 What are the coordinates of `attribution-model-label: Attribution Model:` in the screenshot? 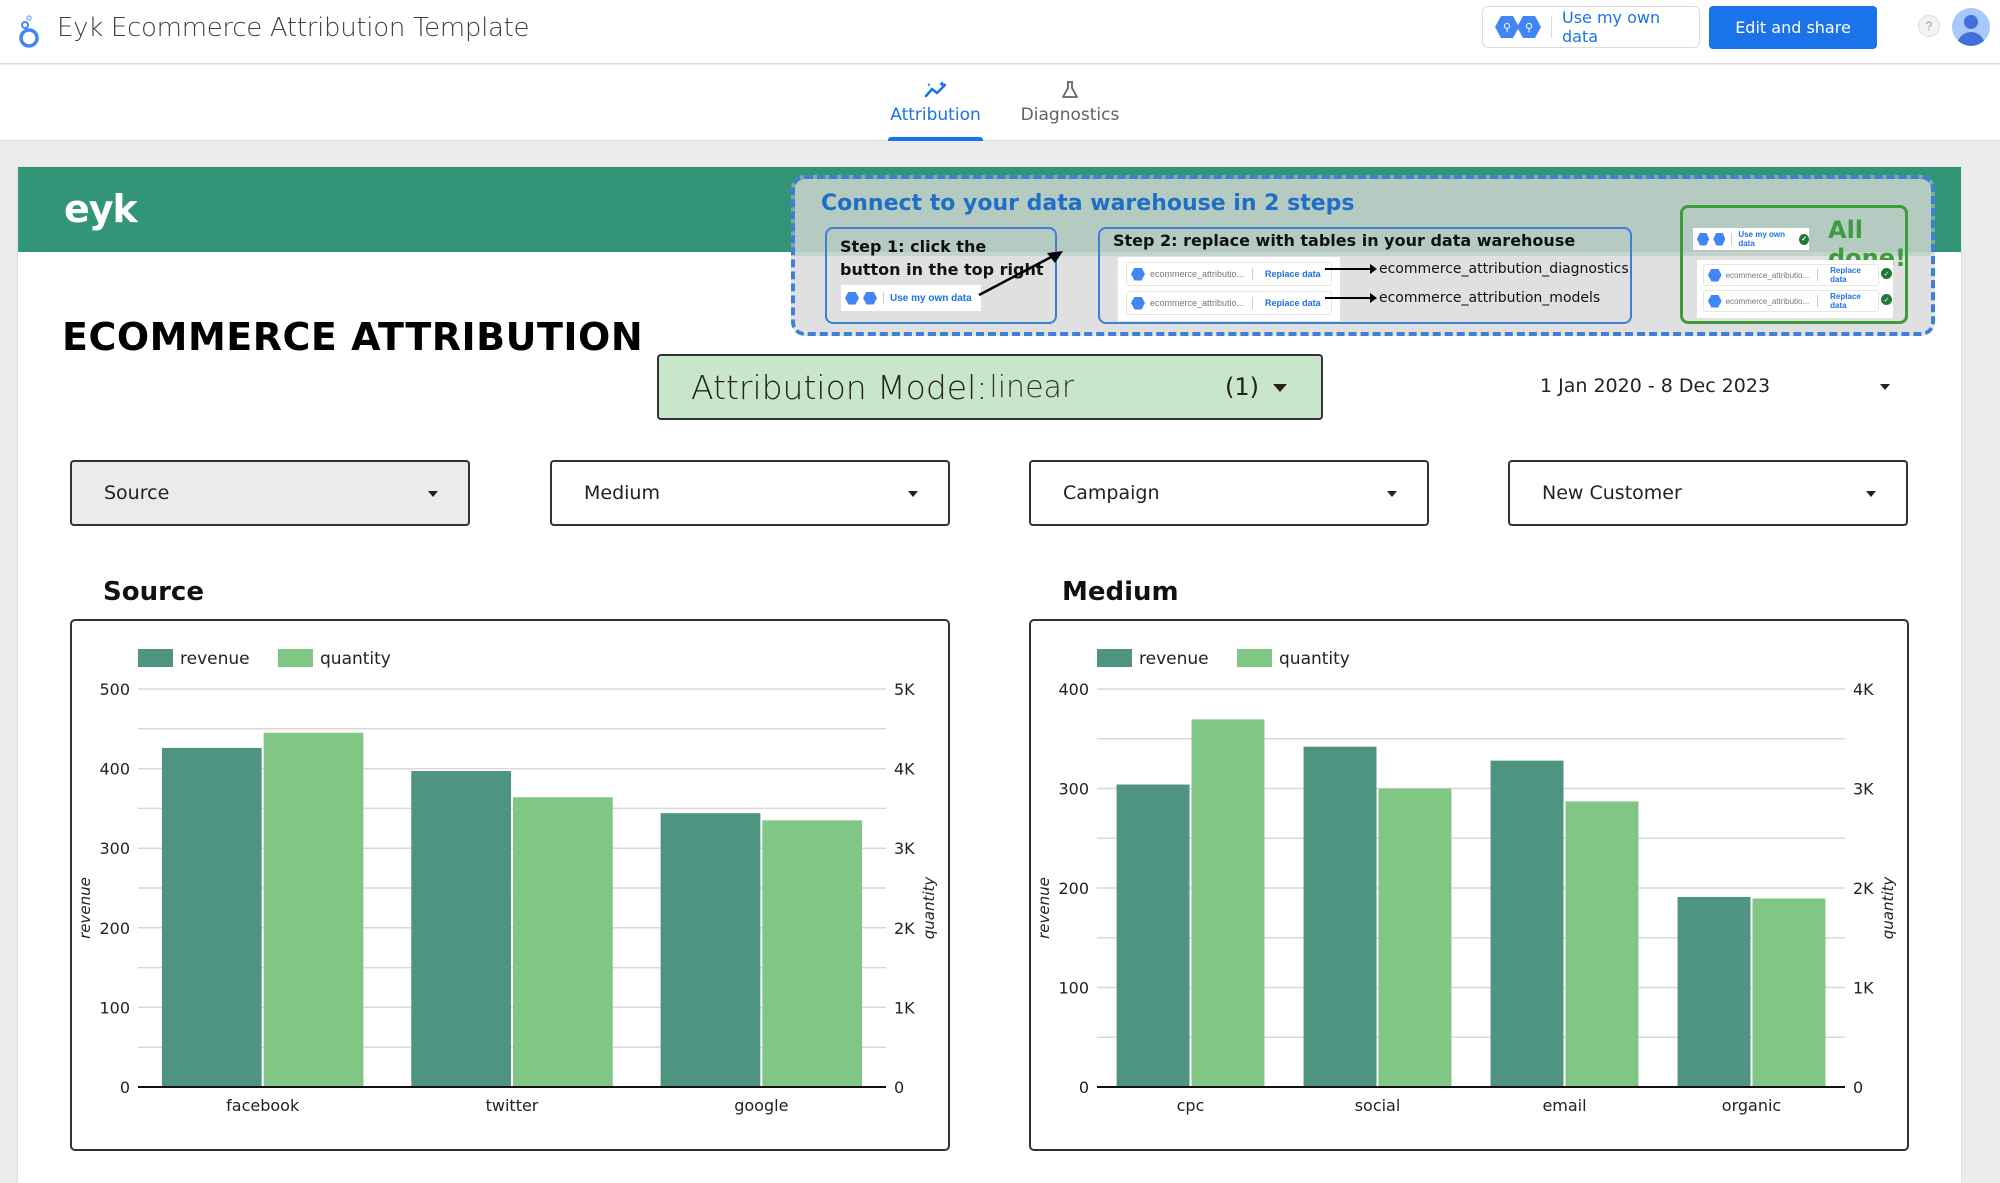 It's located at (839, 387).